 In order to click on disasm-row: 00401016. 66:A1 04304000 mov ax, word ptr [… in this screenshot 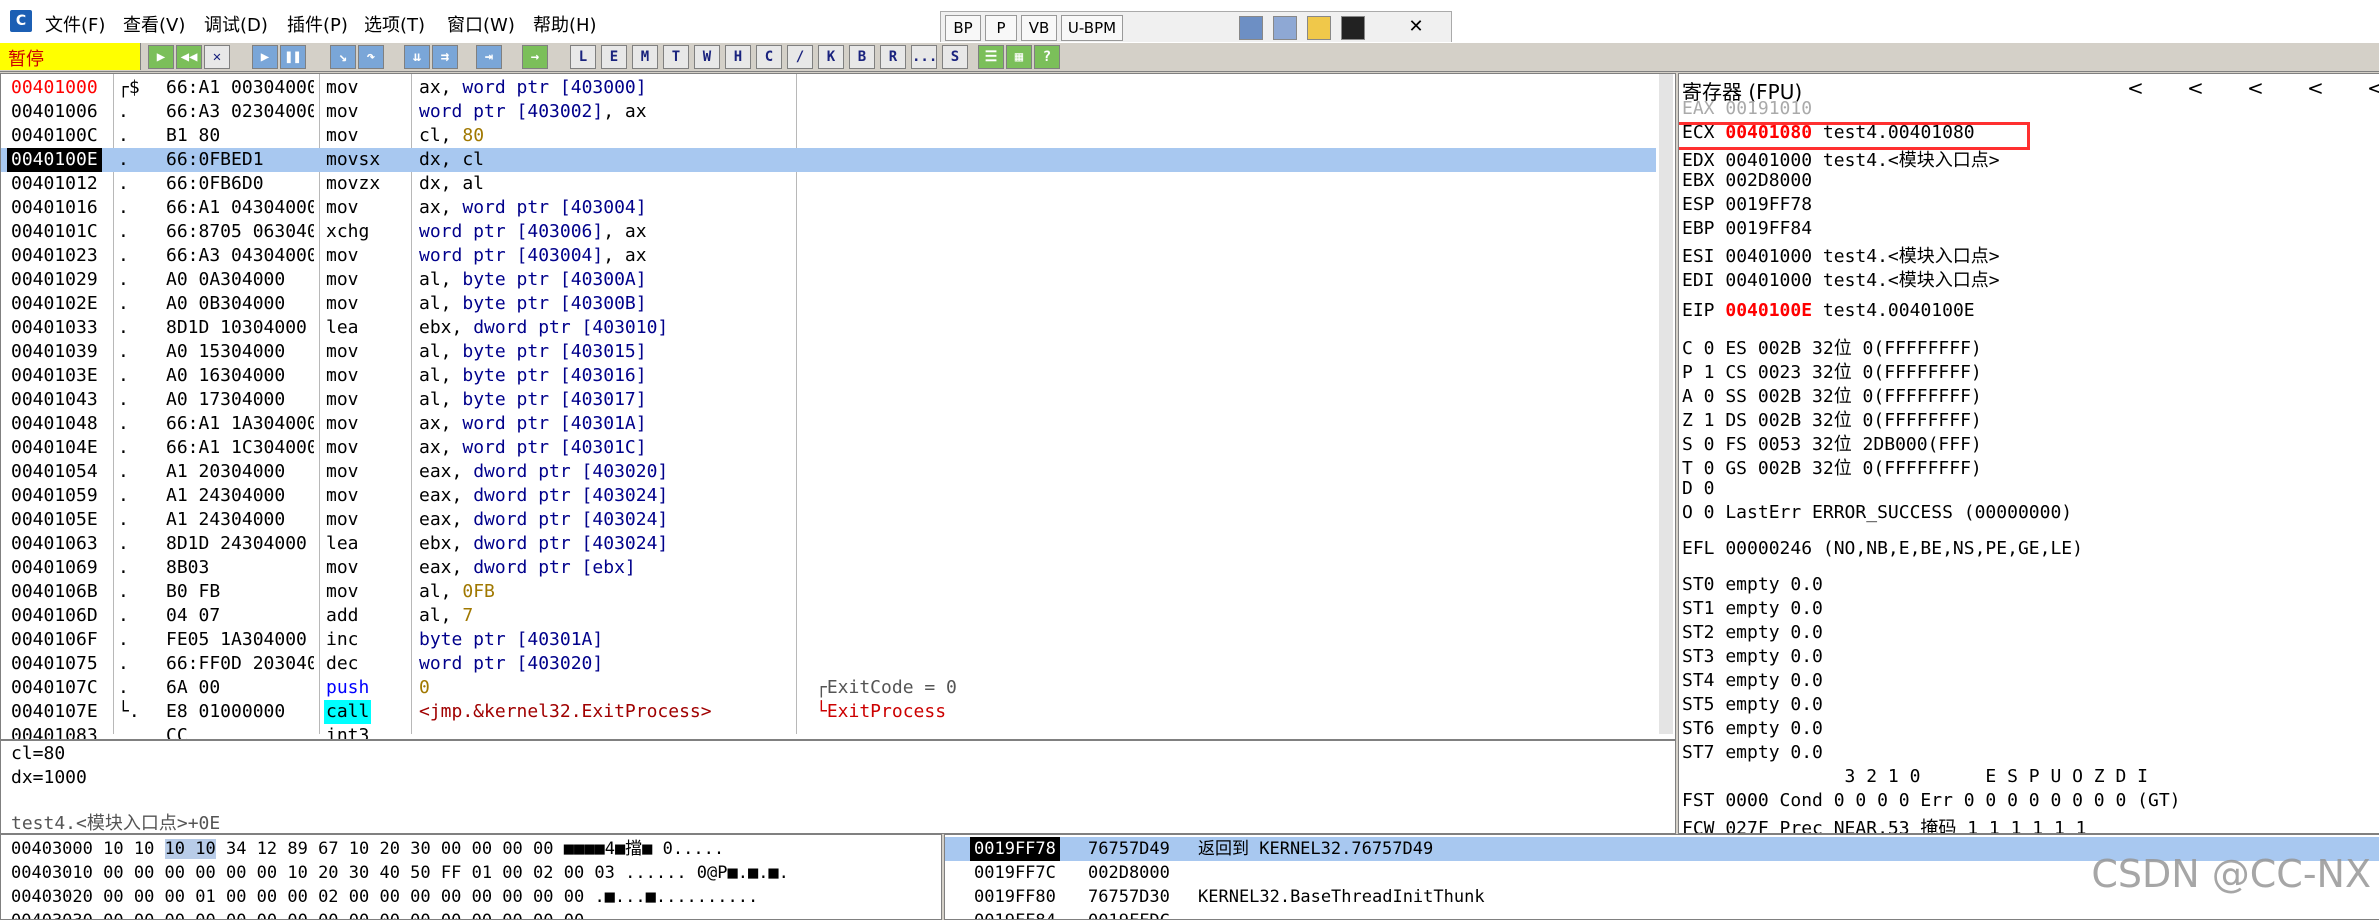, I will do `click(828, 208)`.